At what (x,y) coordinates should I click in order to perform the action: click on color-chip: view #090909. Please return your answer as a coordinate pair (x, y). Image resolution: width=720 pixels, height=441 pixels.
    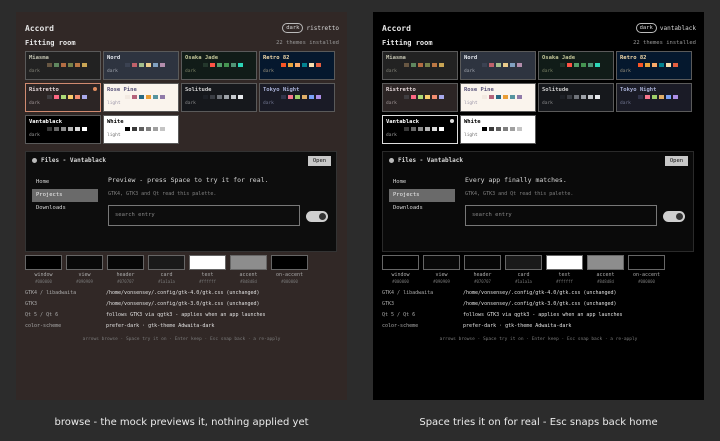
    Looking at the image, I should click on (84, 269).